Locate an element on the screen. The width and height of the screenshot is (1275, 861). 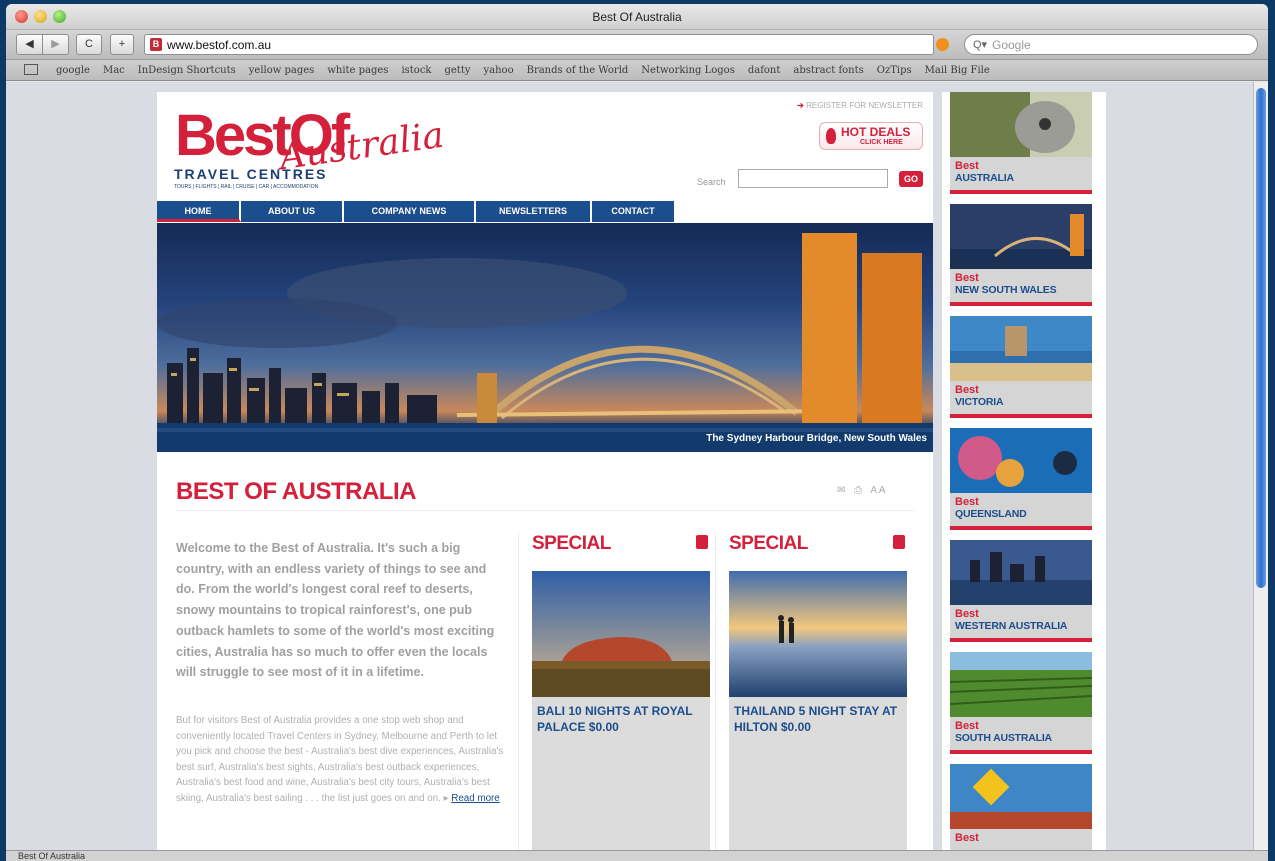
search-field: Q▾ Google is located at coordinates (1111, 44).